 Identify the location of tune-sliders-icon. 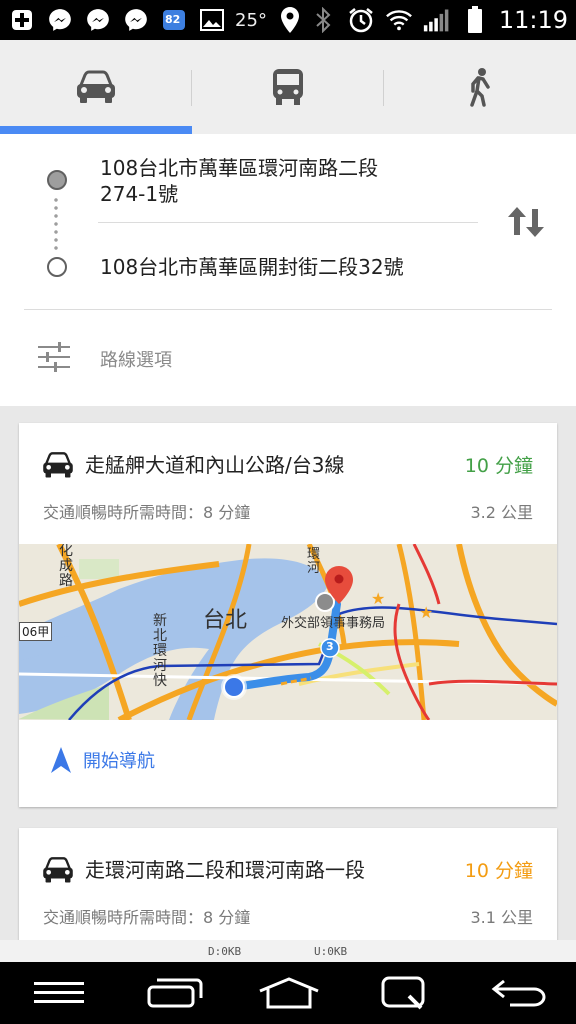
(54, 357).